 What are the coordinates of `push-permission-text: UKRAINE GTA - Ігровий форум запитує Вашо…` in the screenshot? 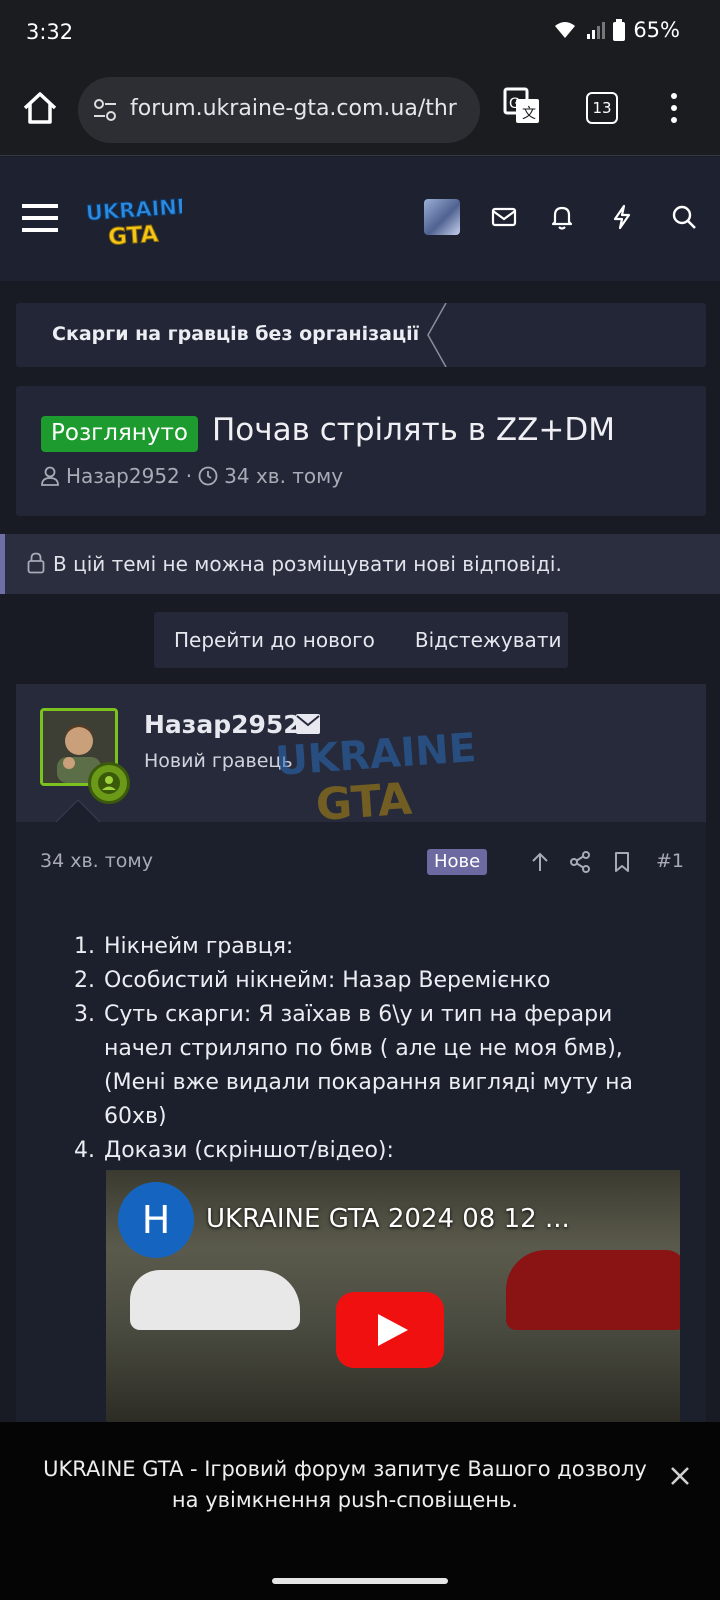 It's located at (345, 1484).